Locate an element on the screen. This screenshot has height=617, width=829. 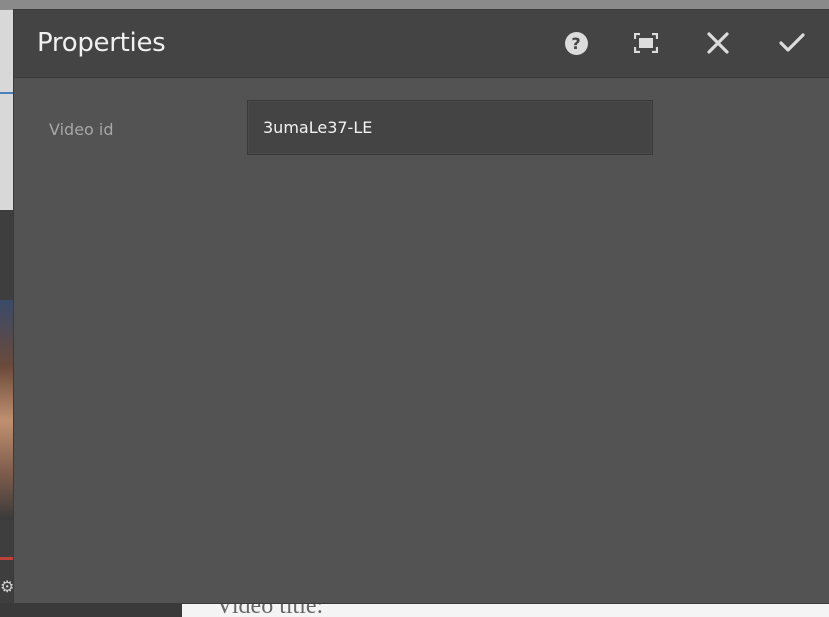
gear-icon: ⚙ is located at coordinates (7, 587).